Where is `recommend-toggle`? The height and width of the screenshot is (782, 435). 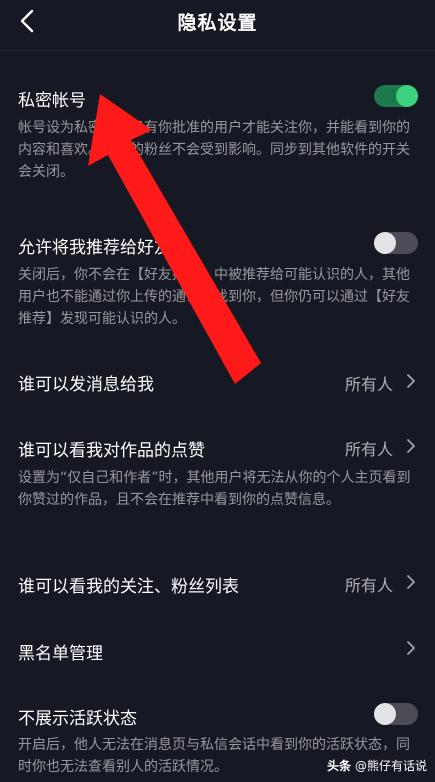 recommend-toggle is located at coordinates (396, 243).